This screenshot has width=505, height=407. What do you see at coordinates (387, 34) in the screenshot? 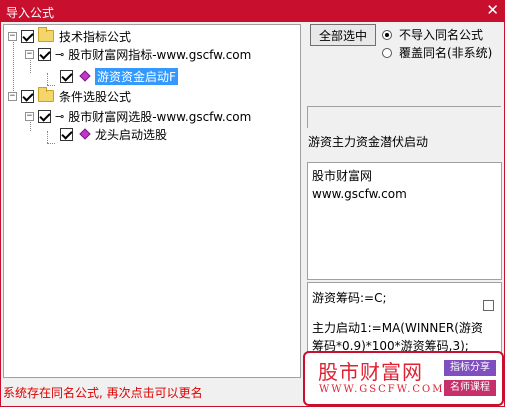
I see `radio-skip-same-name-dot` at bounding box center [387, 34].